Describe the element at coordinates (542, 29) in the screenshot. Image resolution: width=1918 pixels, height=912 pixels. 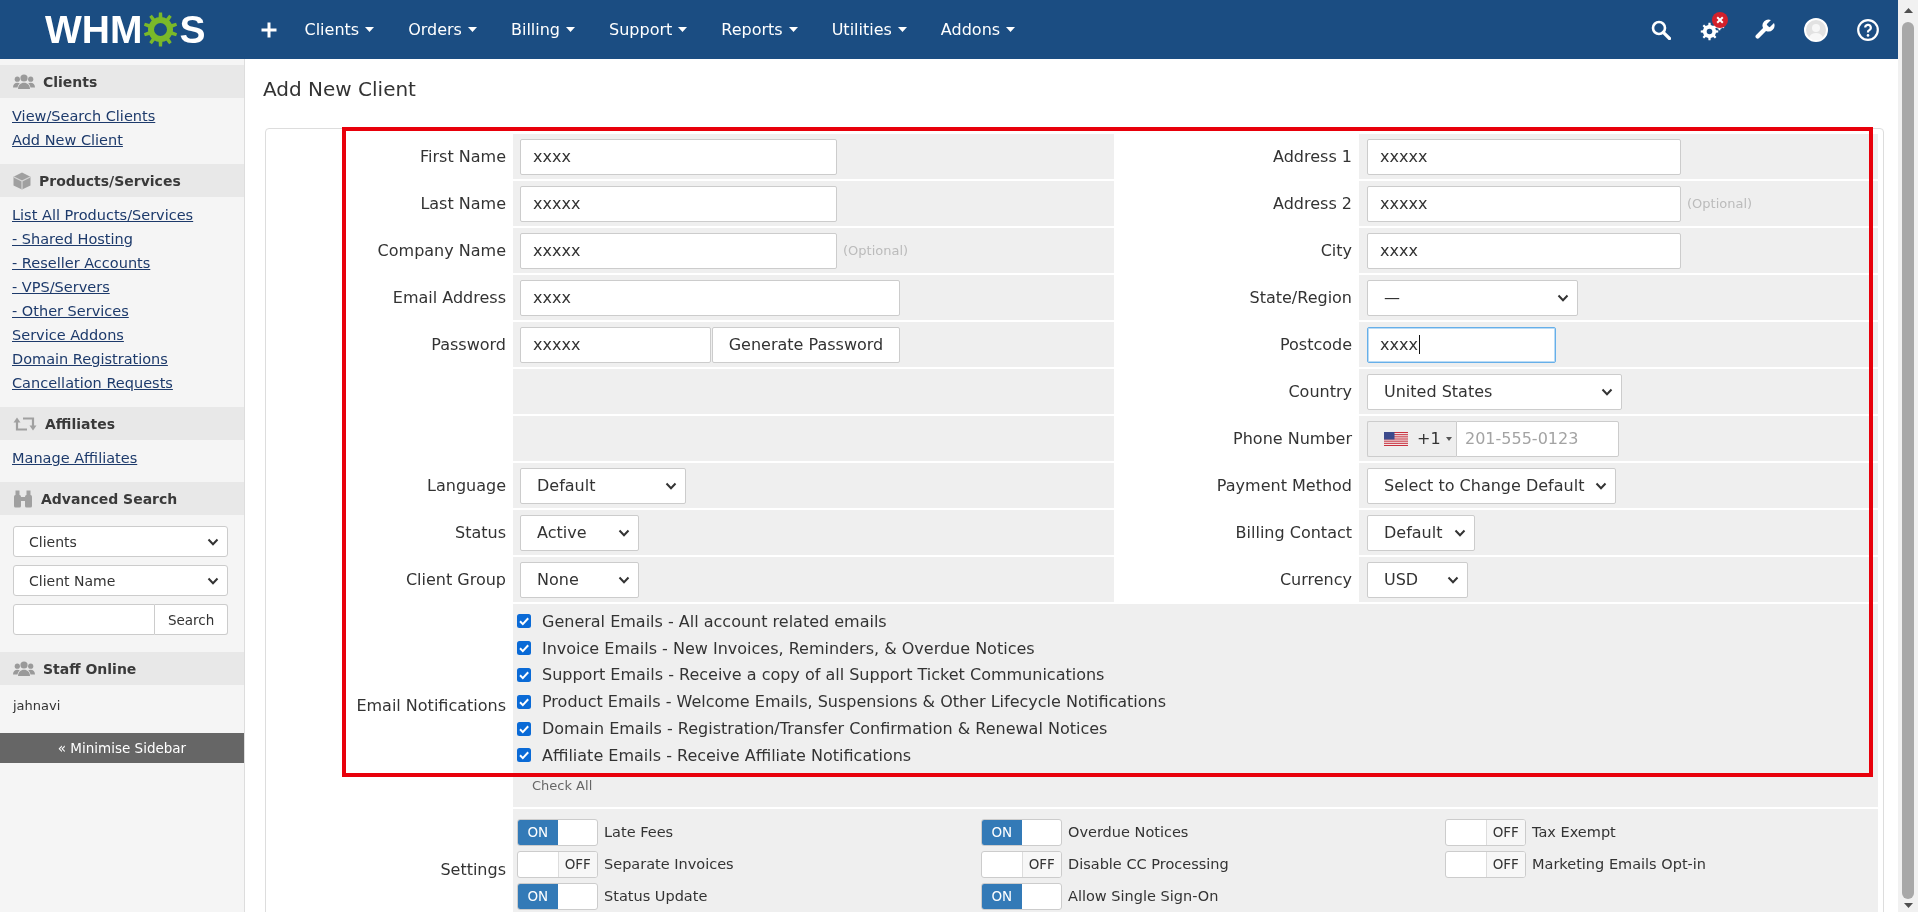
I see `nav-menu-item: Billing` at that location.